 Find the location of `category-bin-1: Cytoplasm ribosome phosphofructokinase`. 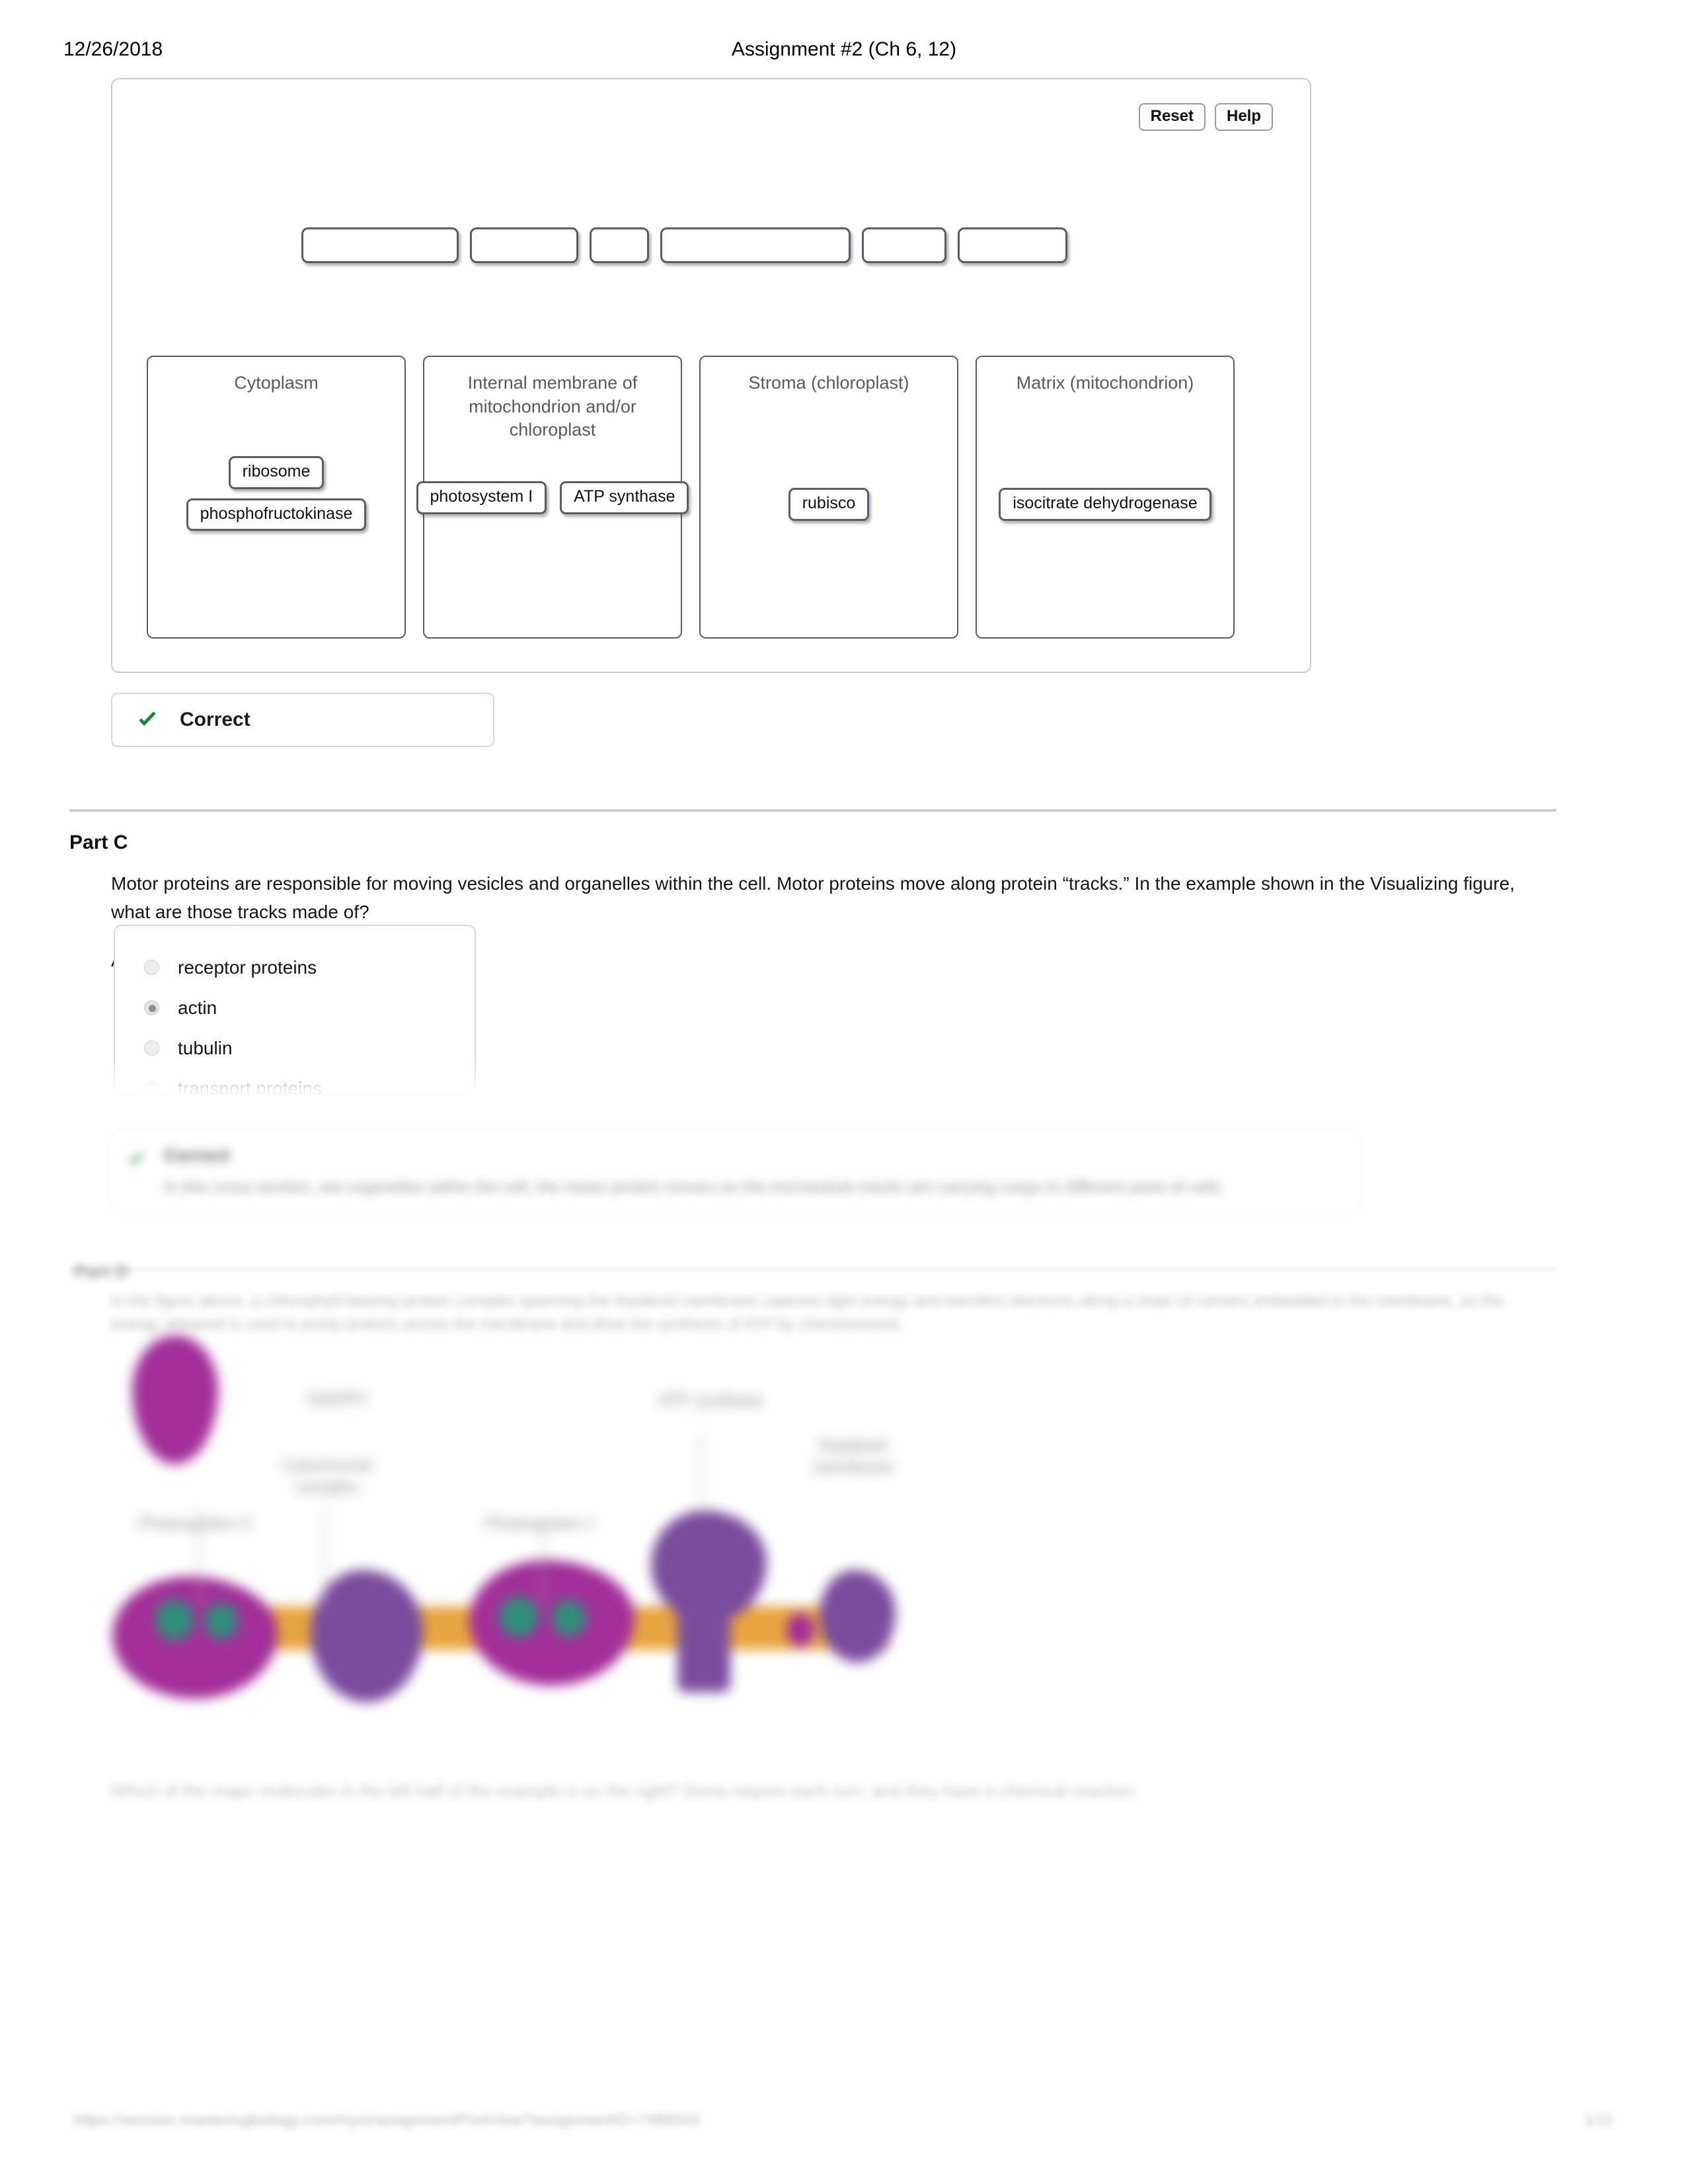

category-bin-1: Cytoplasm ribosome phosphofructokinase is located at coordinates (276, 497).